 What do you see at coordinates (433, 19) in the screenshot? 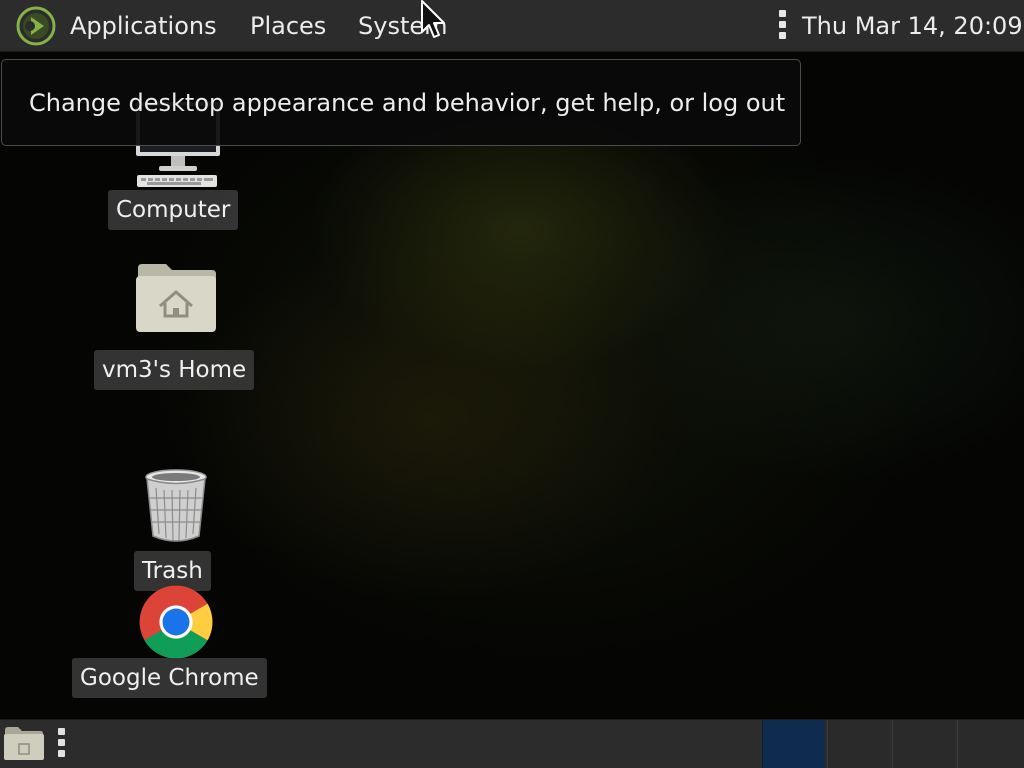
I see `mouse-cursor-icon` at bounding box center [433, 19].